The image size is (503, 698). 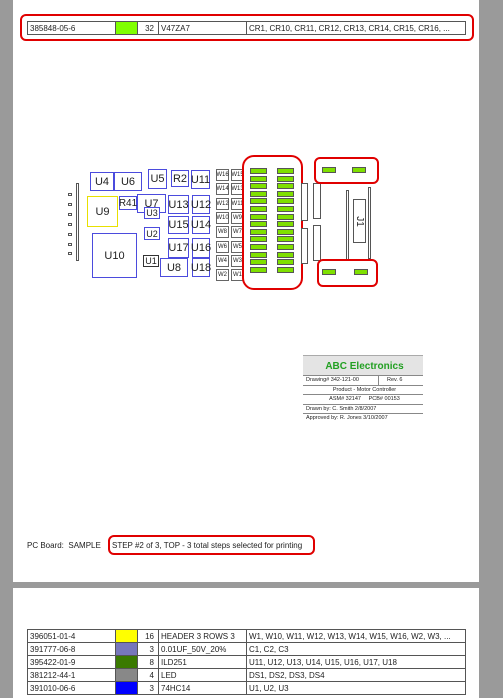 I want to click on jumper-w14: W14, so click(x=222, y=189).